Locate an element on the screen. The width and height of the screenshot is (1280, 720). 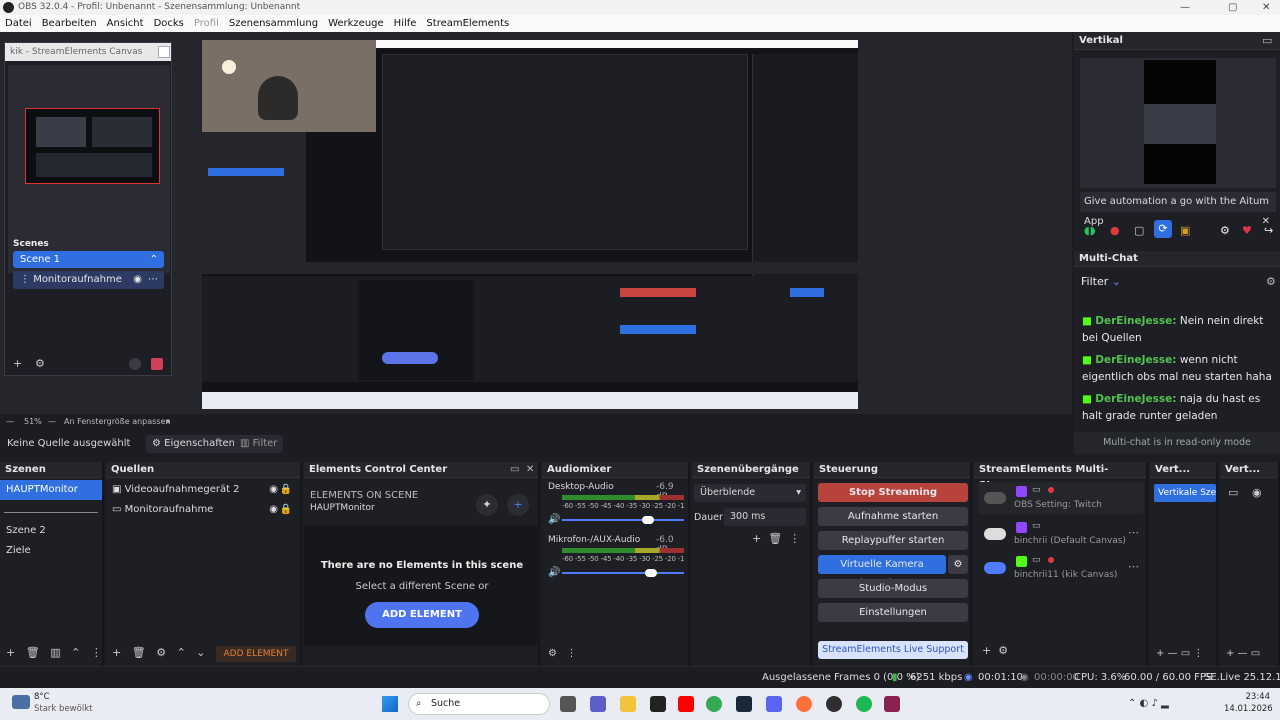
vertical-scene-button: Vertikale Szene is located at coordinates (1185, 493).